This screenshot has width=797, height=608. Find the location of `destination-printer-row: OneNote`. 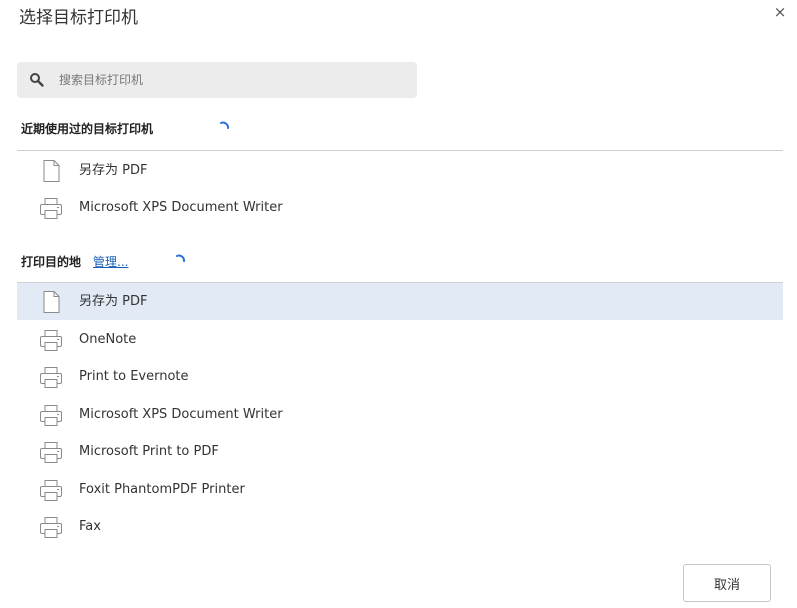

destination-printer-row: OneNote is located at coordinates (400, 339).